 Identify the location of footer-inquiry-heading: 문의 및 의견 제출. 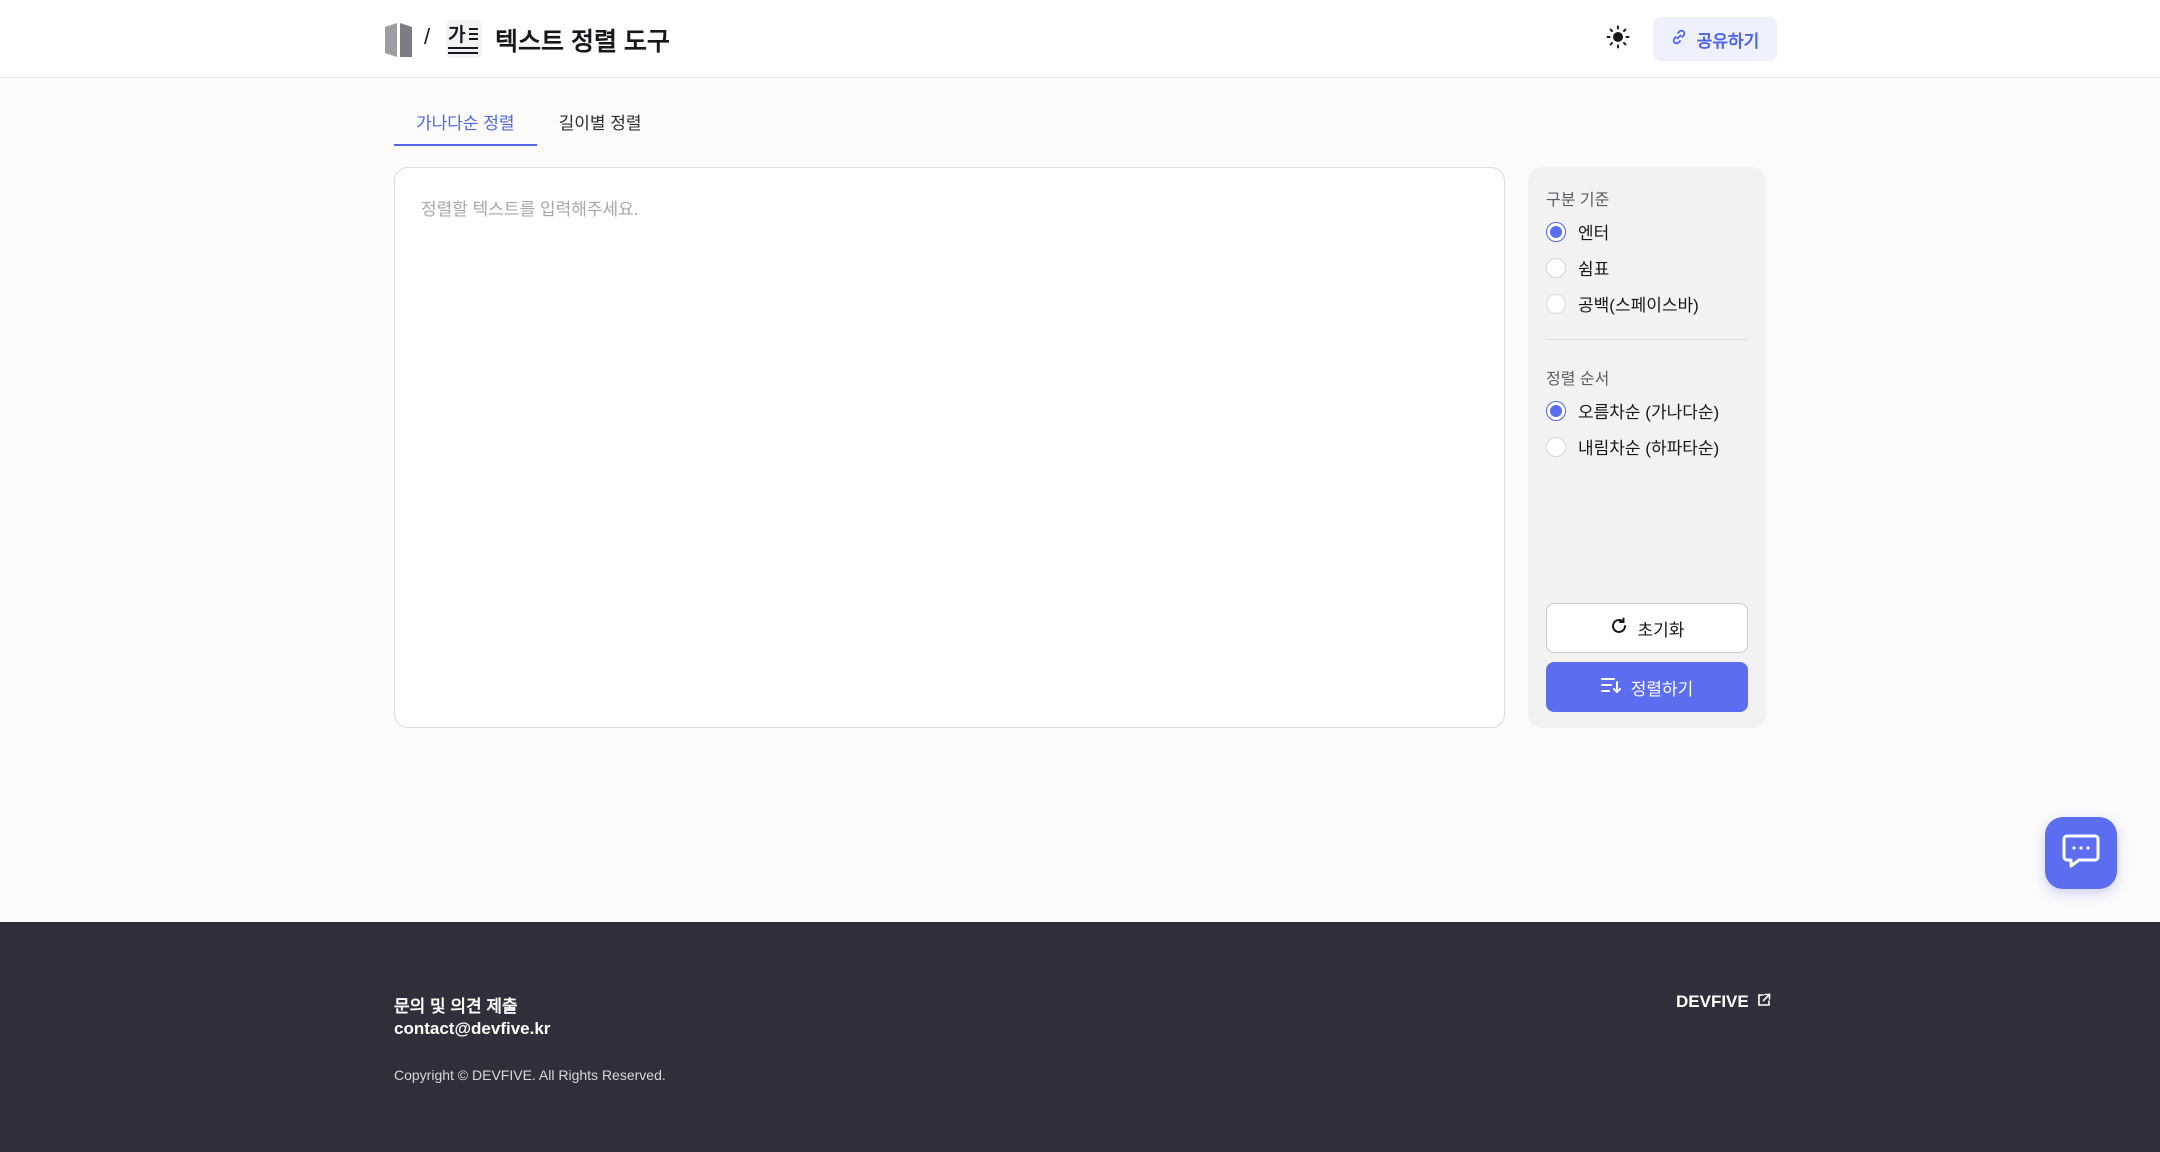
(456, 1006).